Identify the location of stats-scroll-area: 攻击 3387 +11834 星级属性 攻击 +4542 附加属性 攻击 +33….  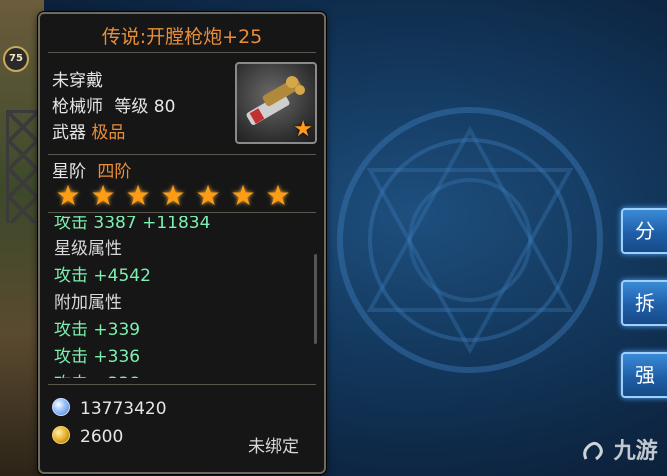
(181, 297).